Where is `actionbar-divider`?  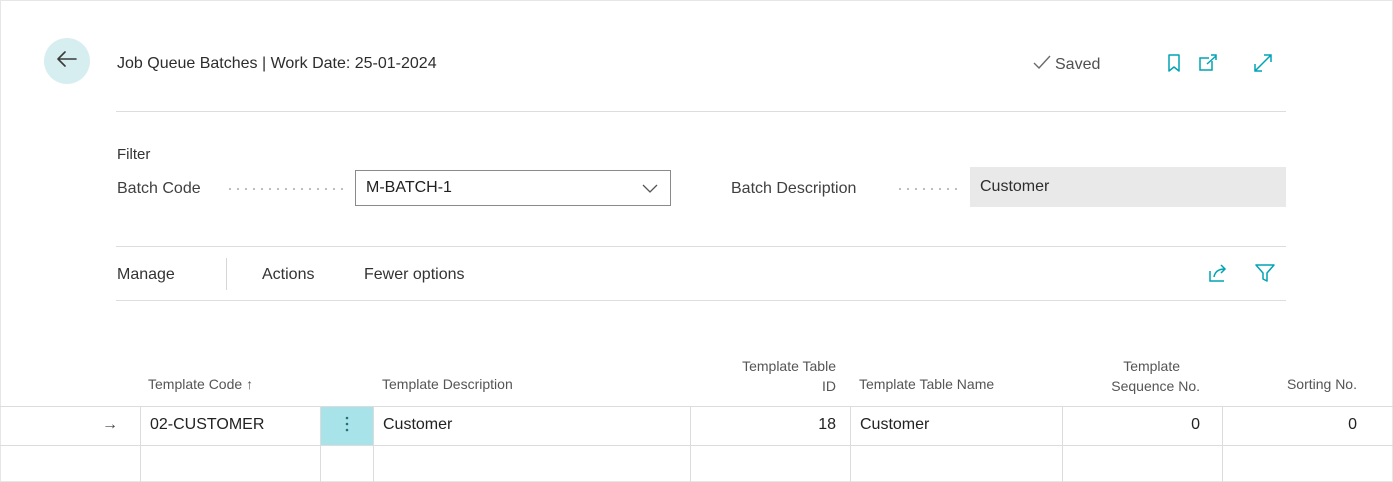
actionbar-divider is located at coordinates (701, 300).